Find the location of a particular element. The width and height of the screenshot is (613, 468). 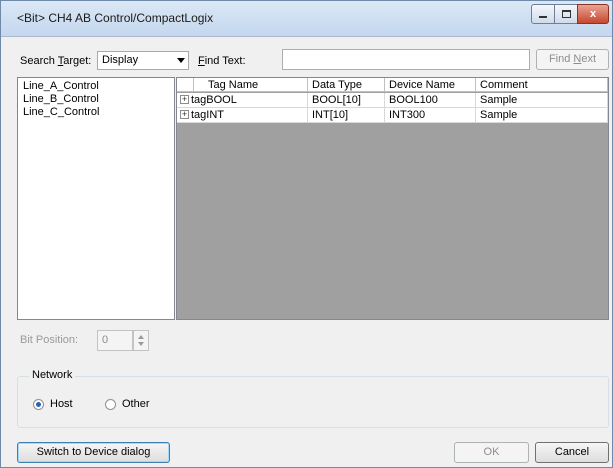

cell-device-name: INT300 is located at coordinates (430, 115).